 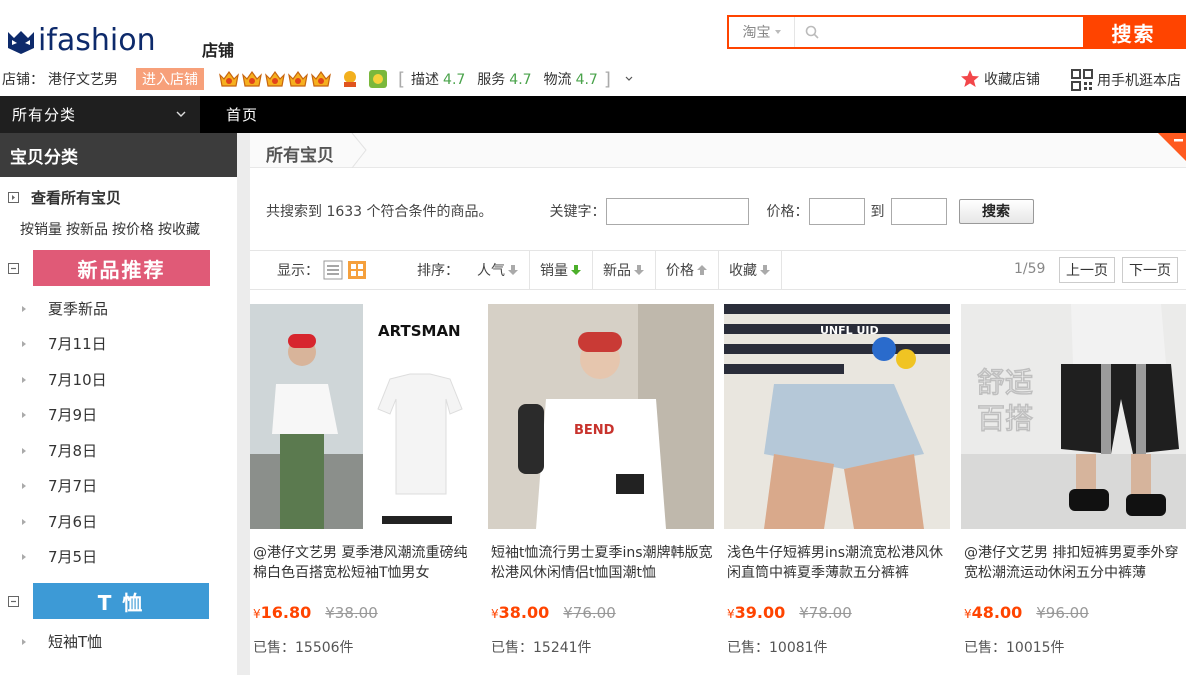 I want to click on mobile-shop-label: 用手机逛本店, so click(x=1139, y=81).